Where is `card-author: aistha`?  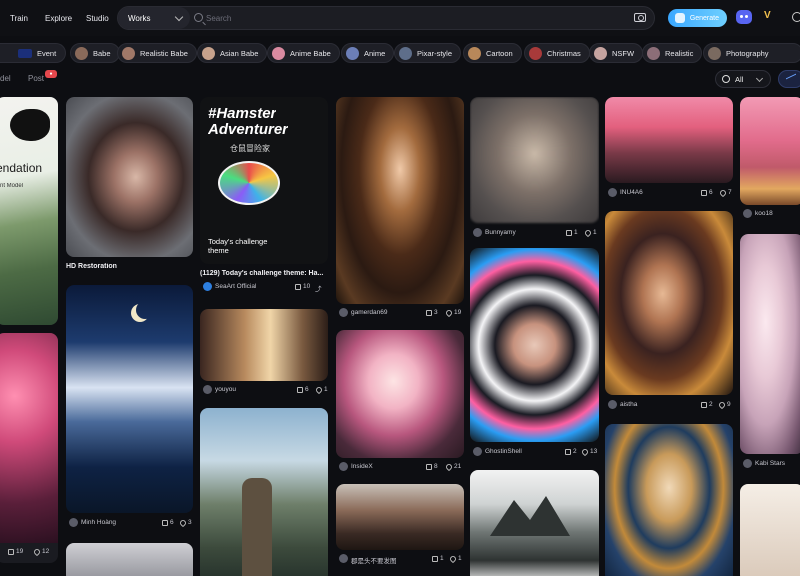
card-author: aistha is located at coordinates (628, 404).